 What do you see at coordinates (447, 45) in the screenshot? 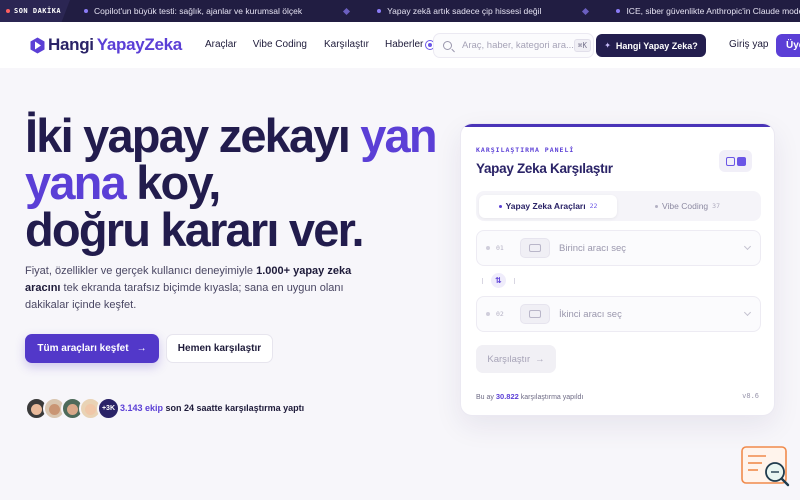
I see `search-icon` at bounding box center [447, 45].